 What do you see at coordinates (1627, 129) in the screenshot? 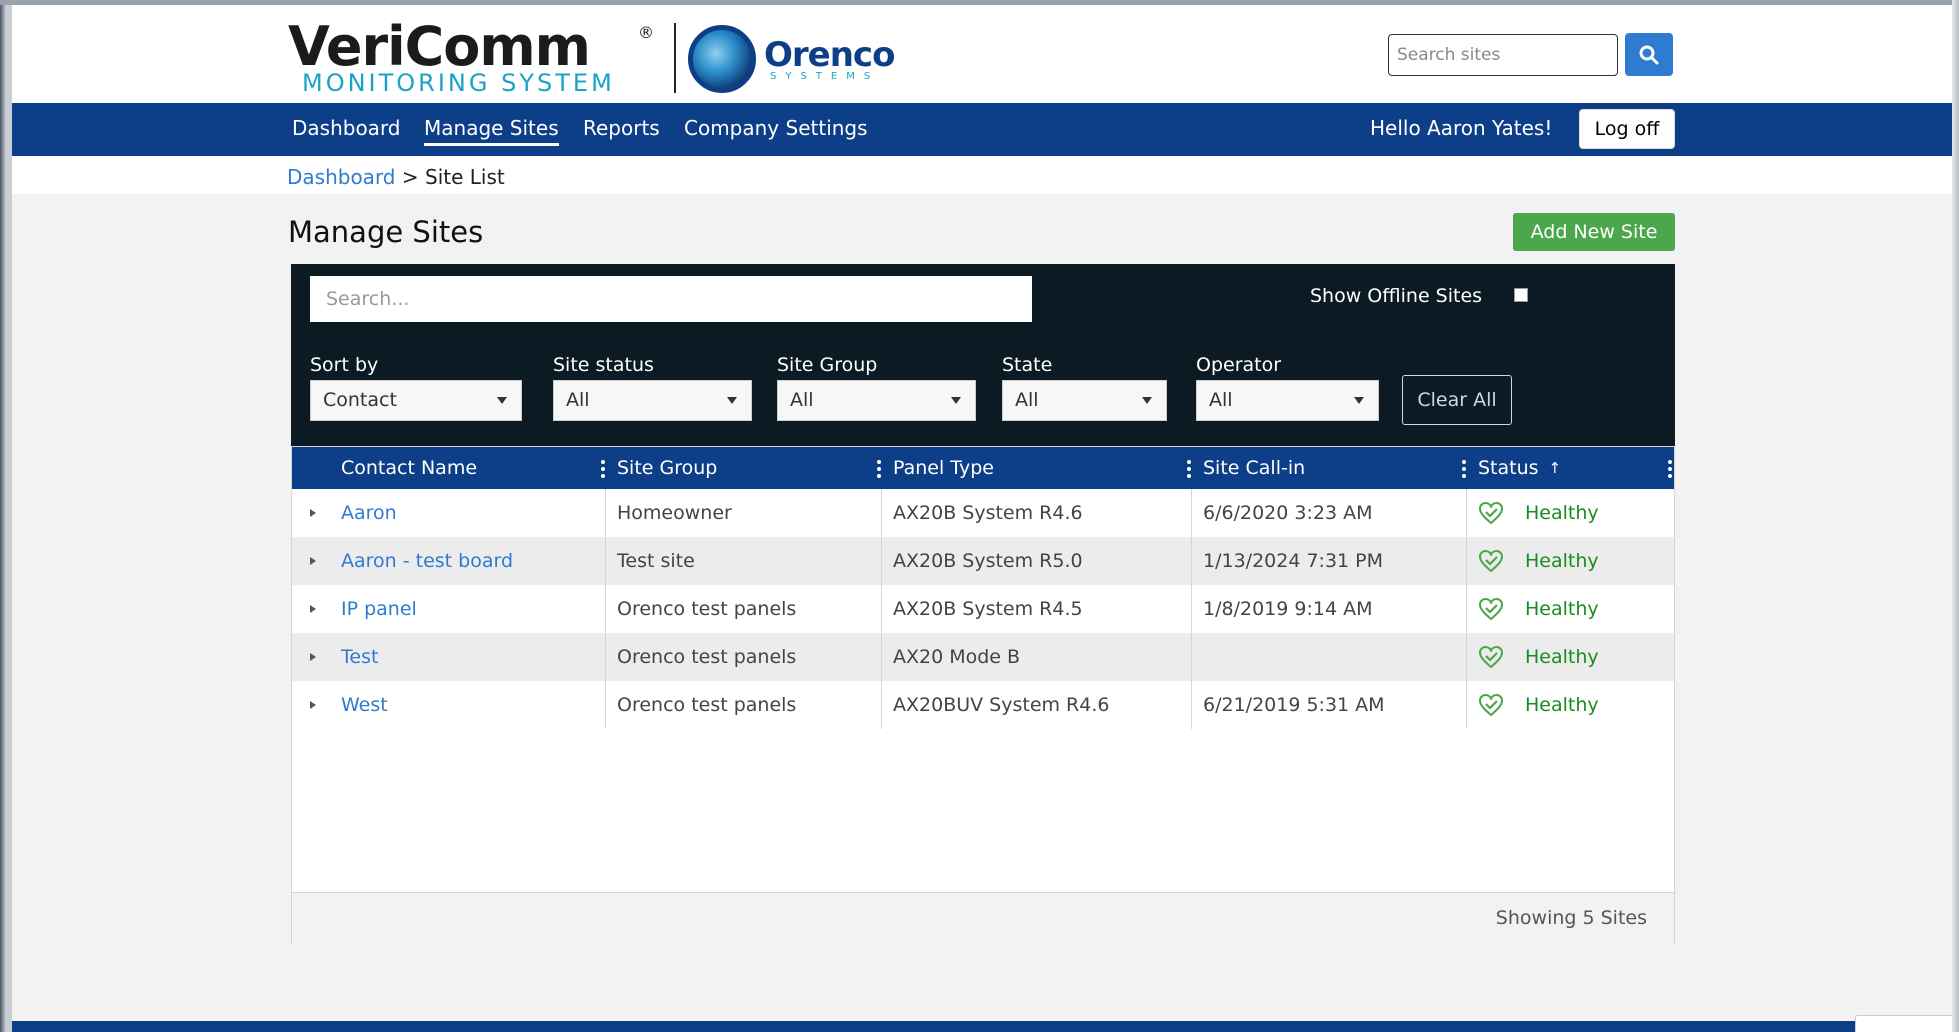
I see `logoff-button: Log off` at bounding box center [1627, 129].